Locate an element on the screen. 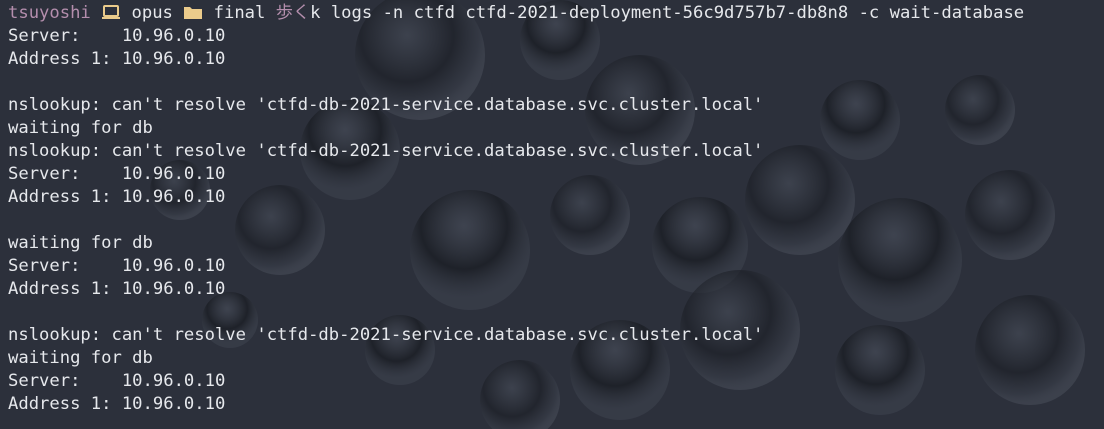 The image size is (1104, 429). prompt-host: opus is located at coordinates (152, 13).